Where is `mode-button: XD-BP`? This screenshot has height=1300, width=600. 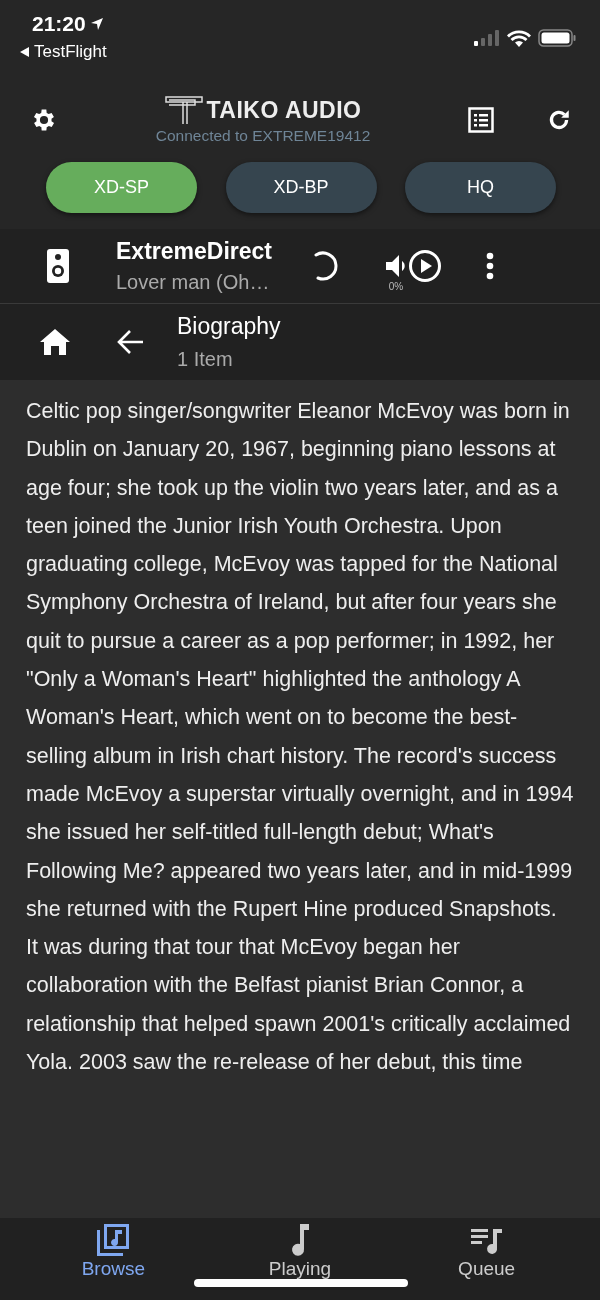
mode-button: XD-BP is located at coordinates (301, 187).